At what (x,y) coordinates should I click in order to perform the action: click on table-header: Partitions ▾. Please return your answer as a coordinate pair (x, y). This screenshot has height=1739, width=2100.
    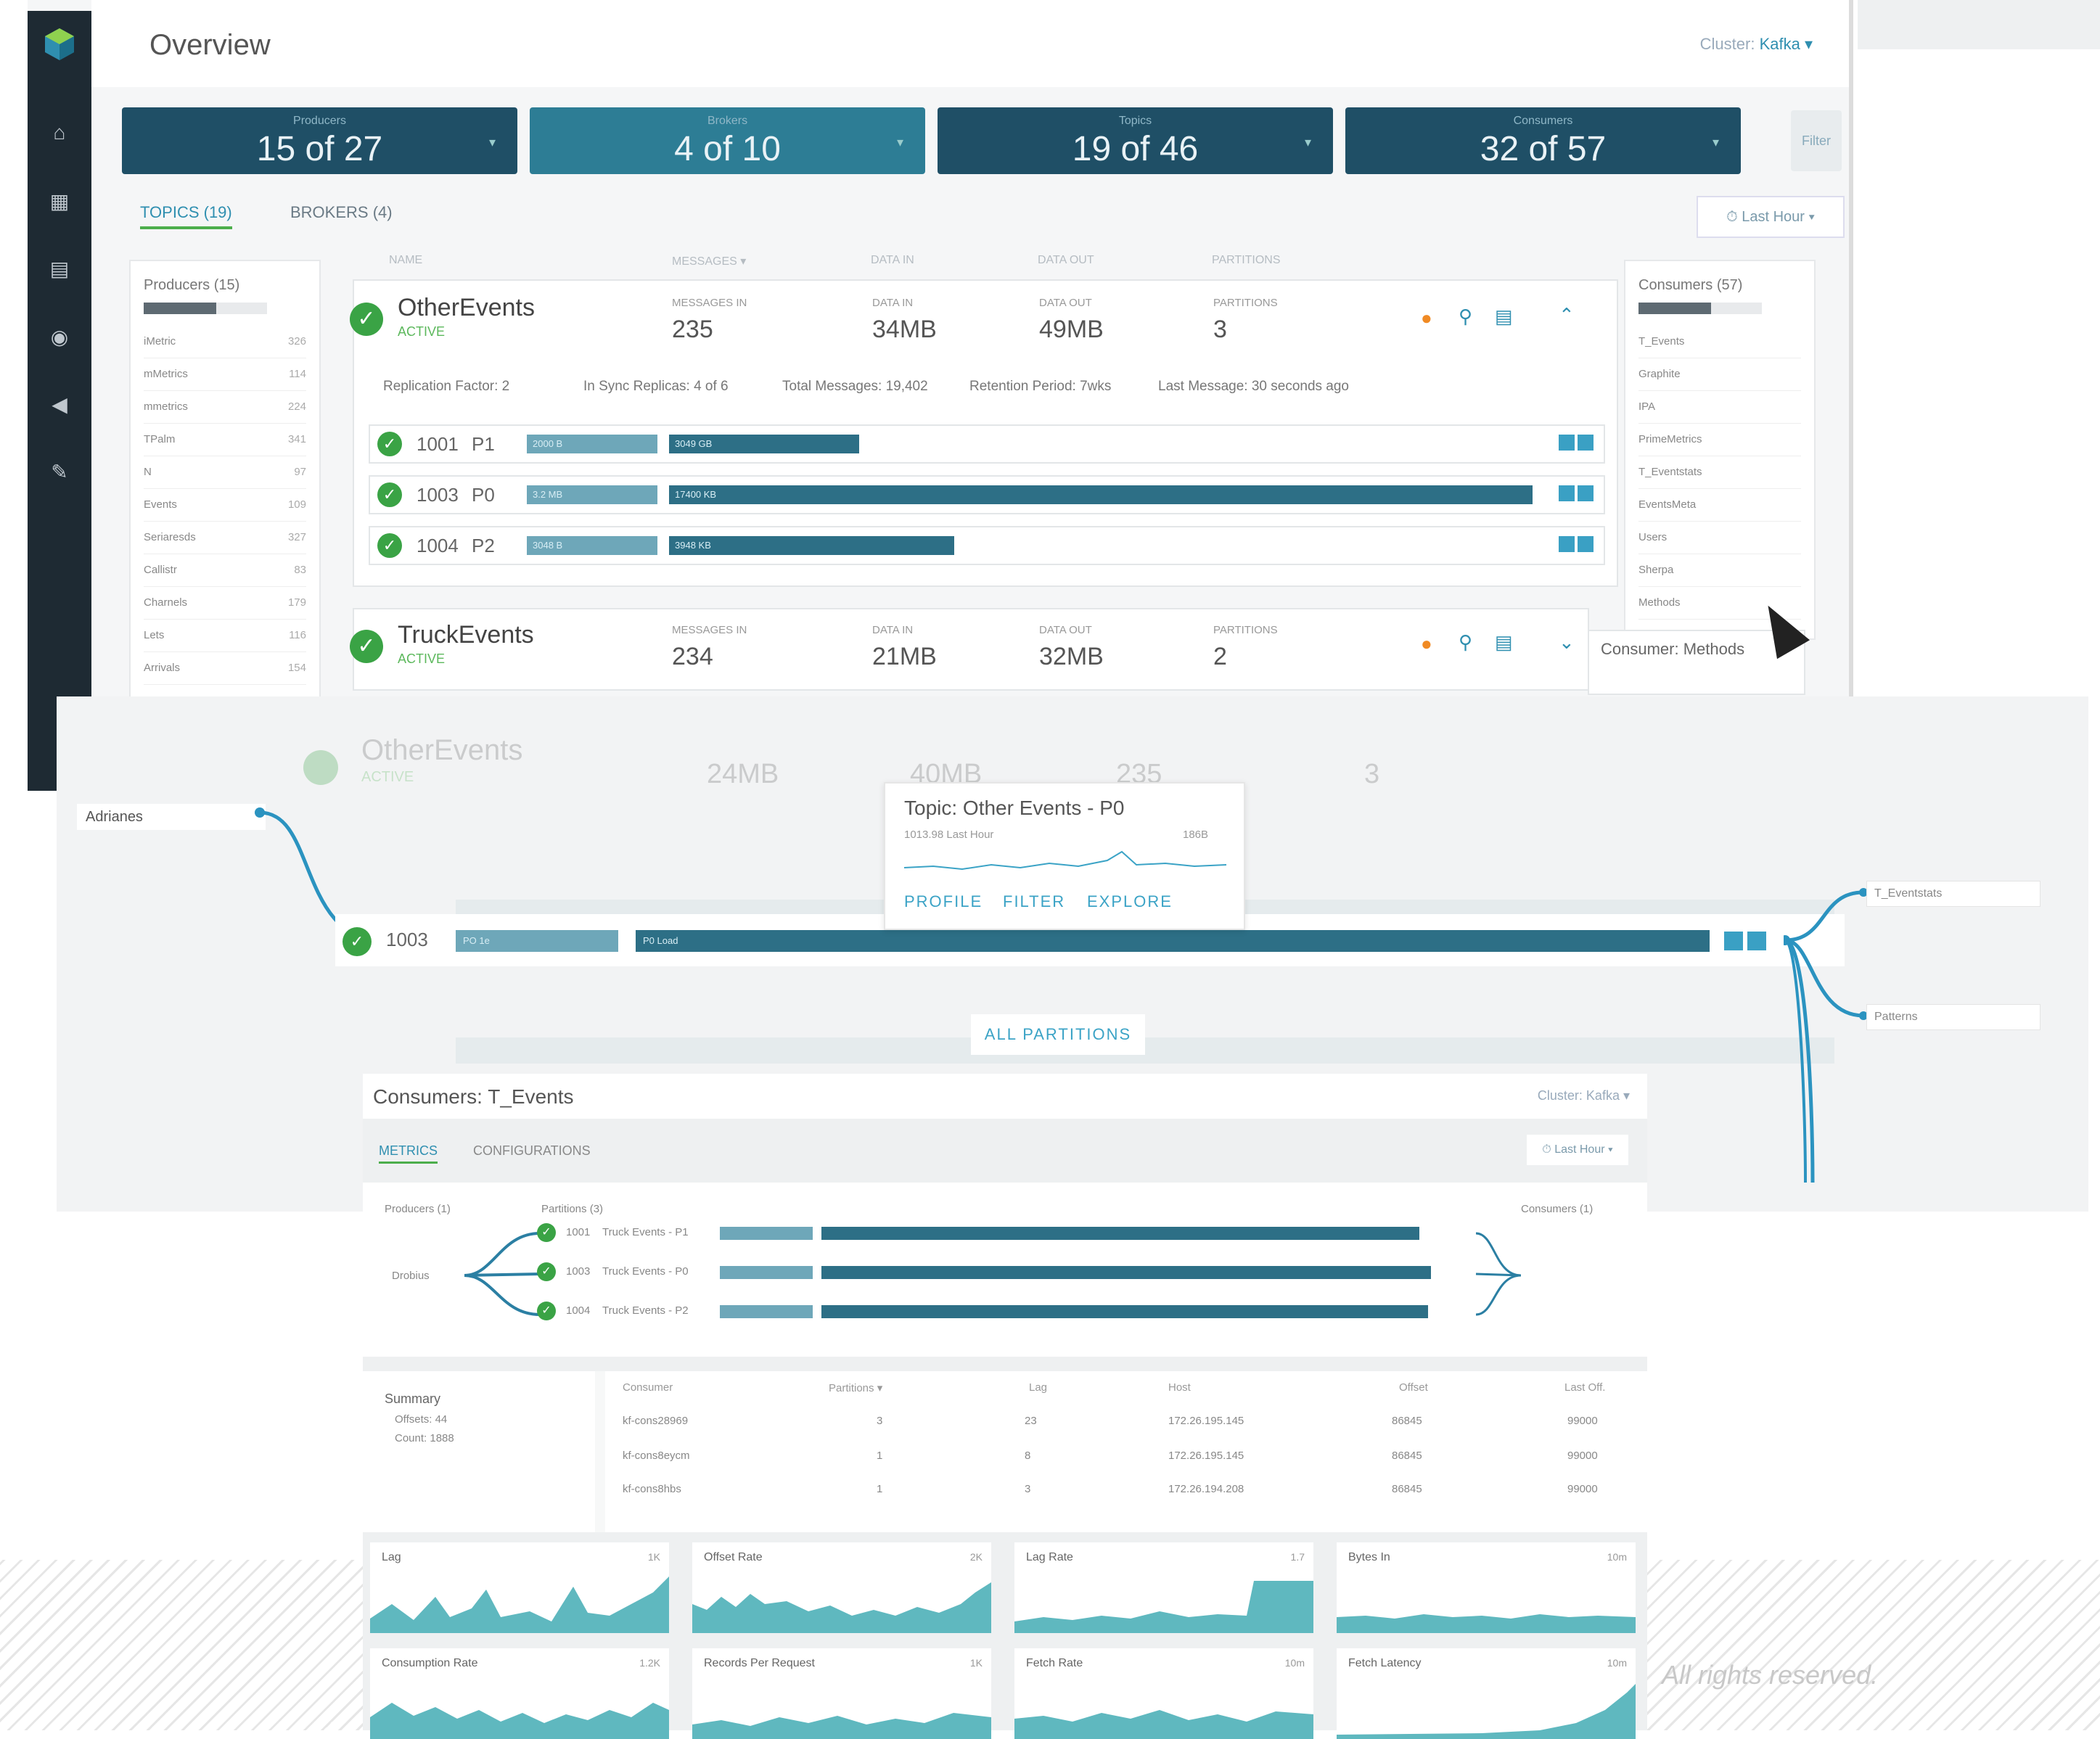
    Looking at the image, I should click on (855, 1387).